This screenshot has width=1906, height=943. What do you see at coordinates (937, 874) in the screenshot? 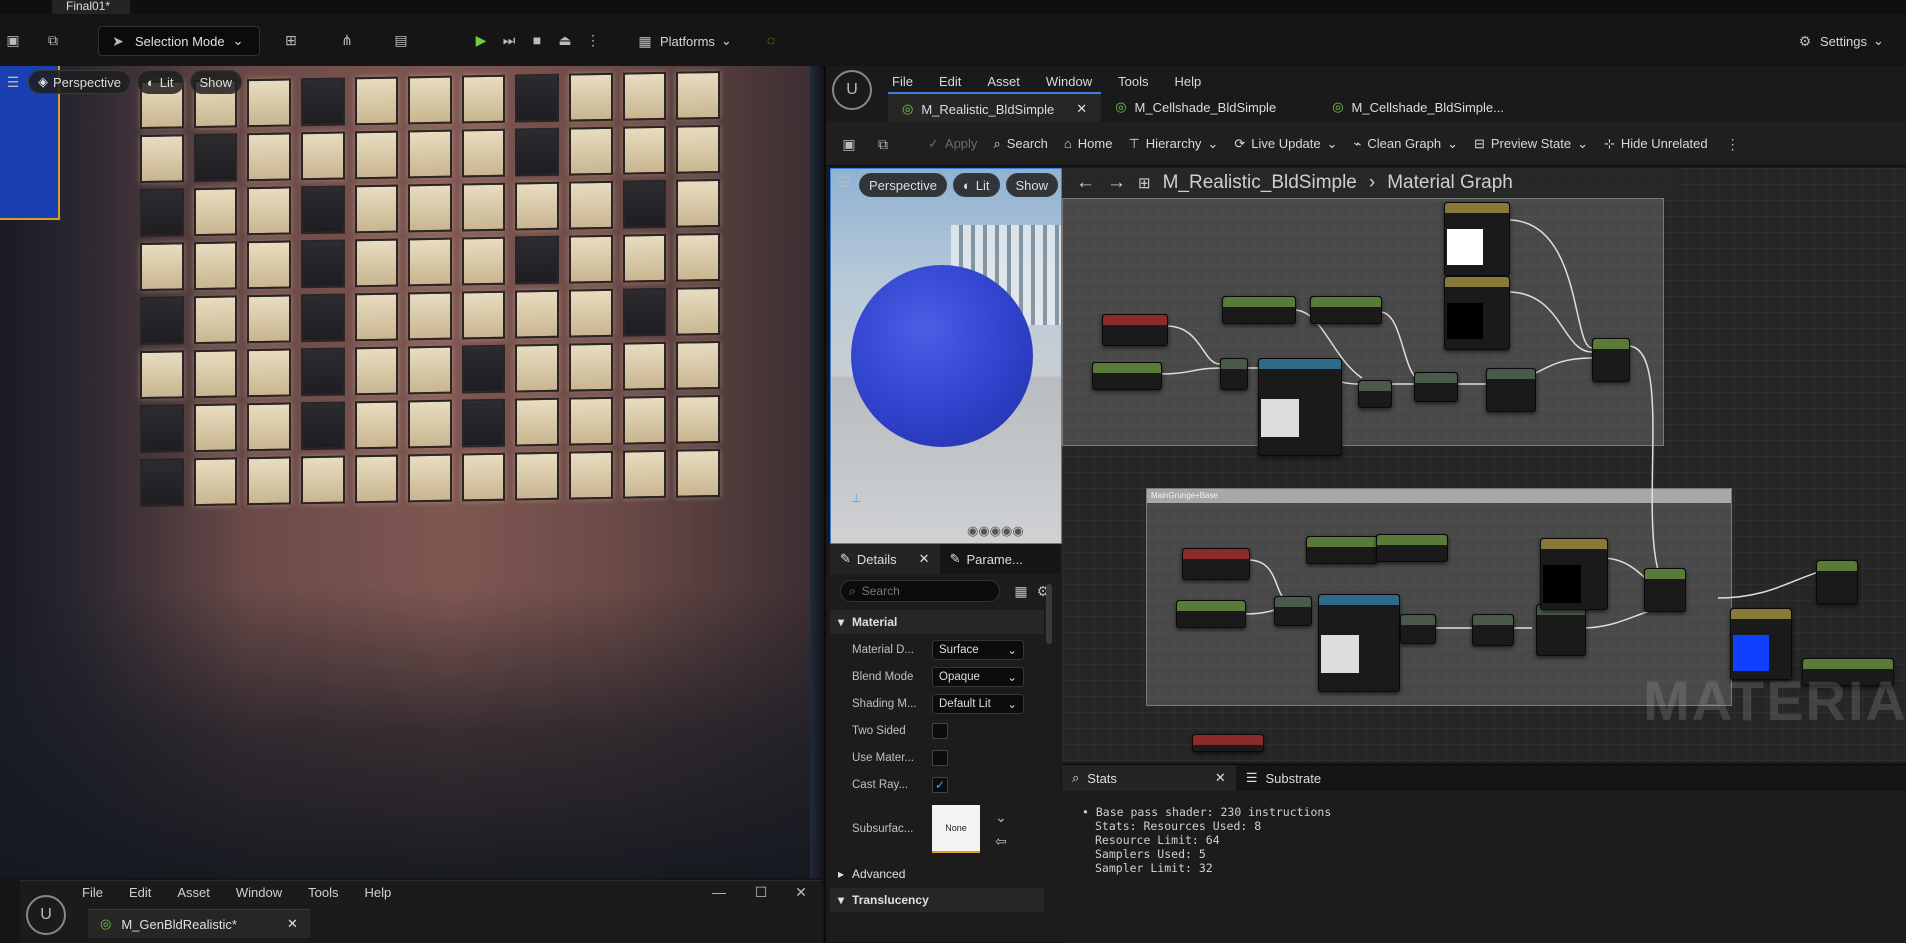
I see `section-advanced: ▸ Advanced` at bounding box center [937, 874].